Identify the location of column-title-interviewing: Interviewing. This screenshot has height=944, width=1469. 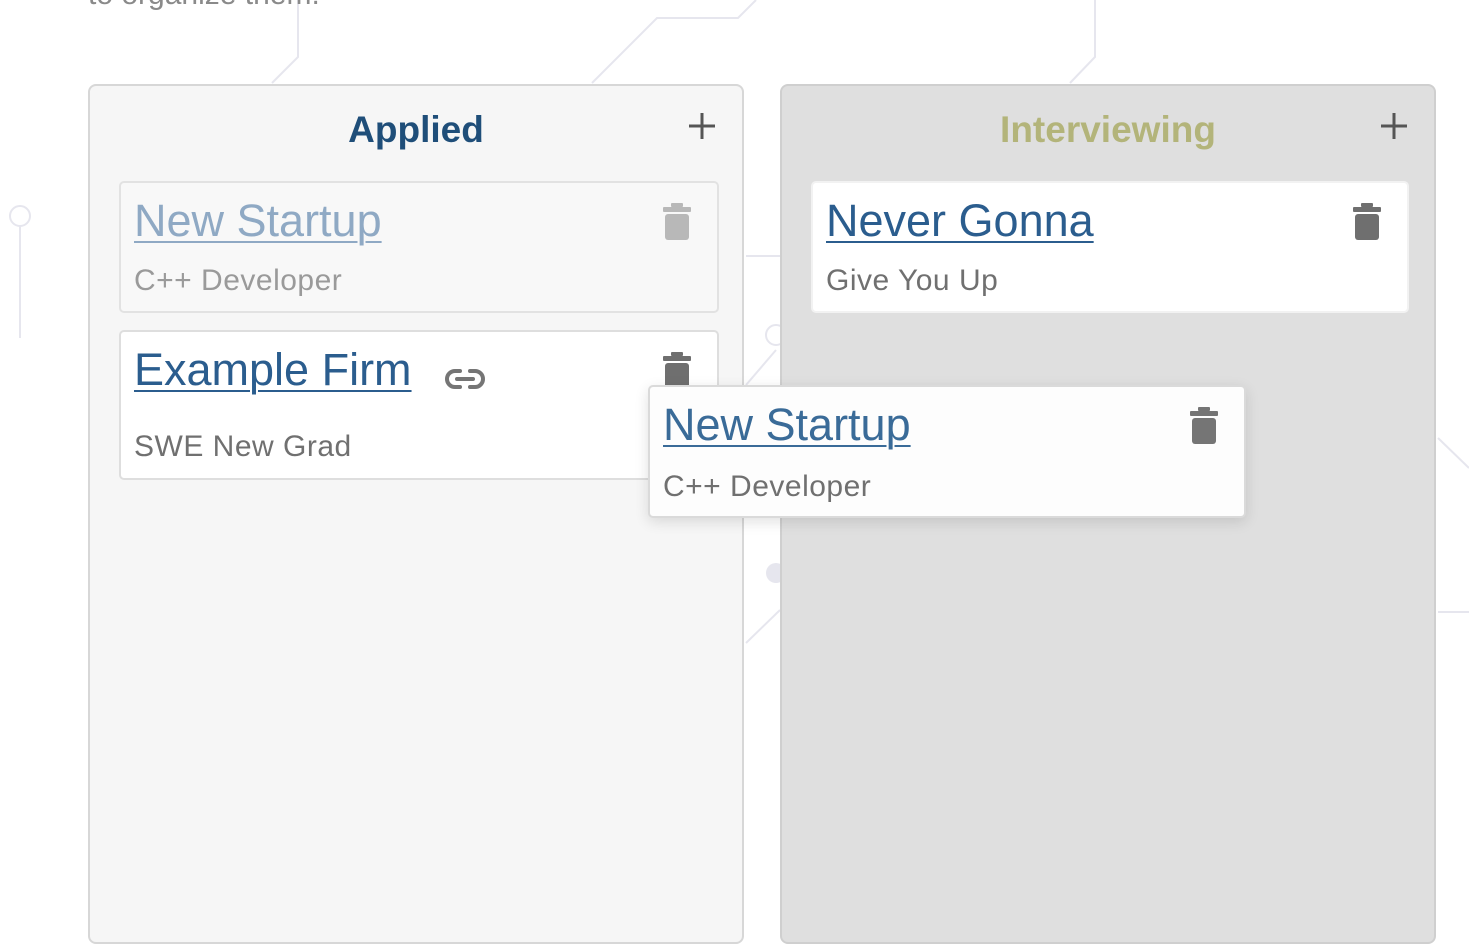
(1108, 129).